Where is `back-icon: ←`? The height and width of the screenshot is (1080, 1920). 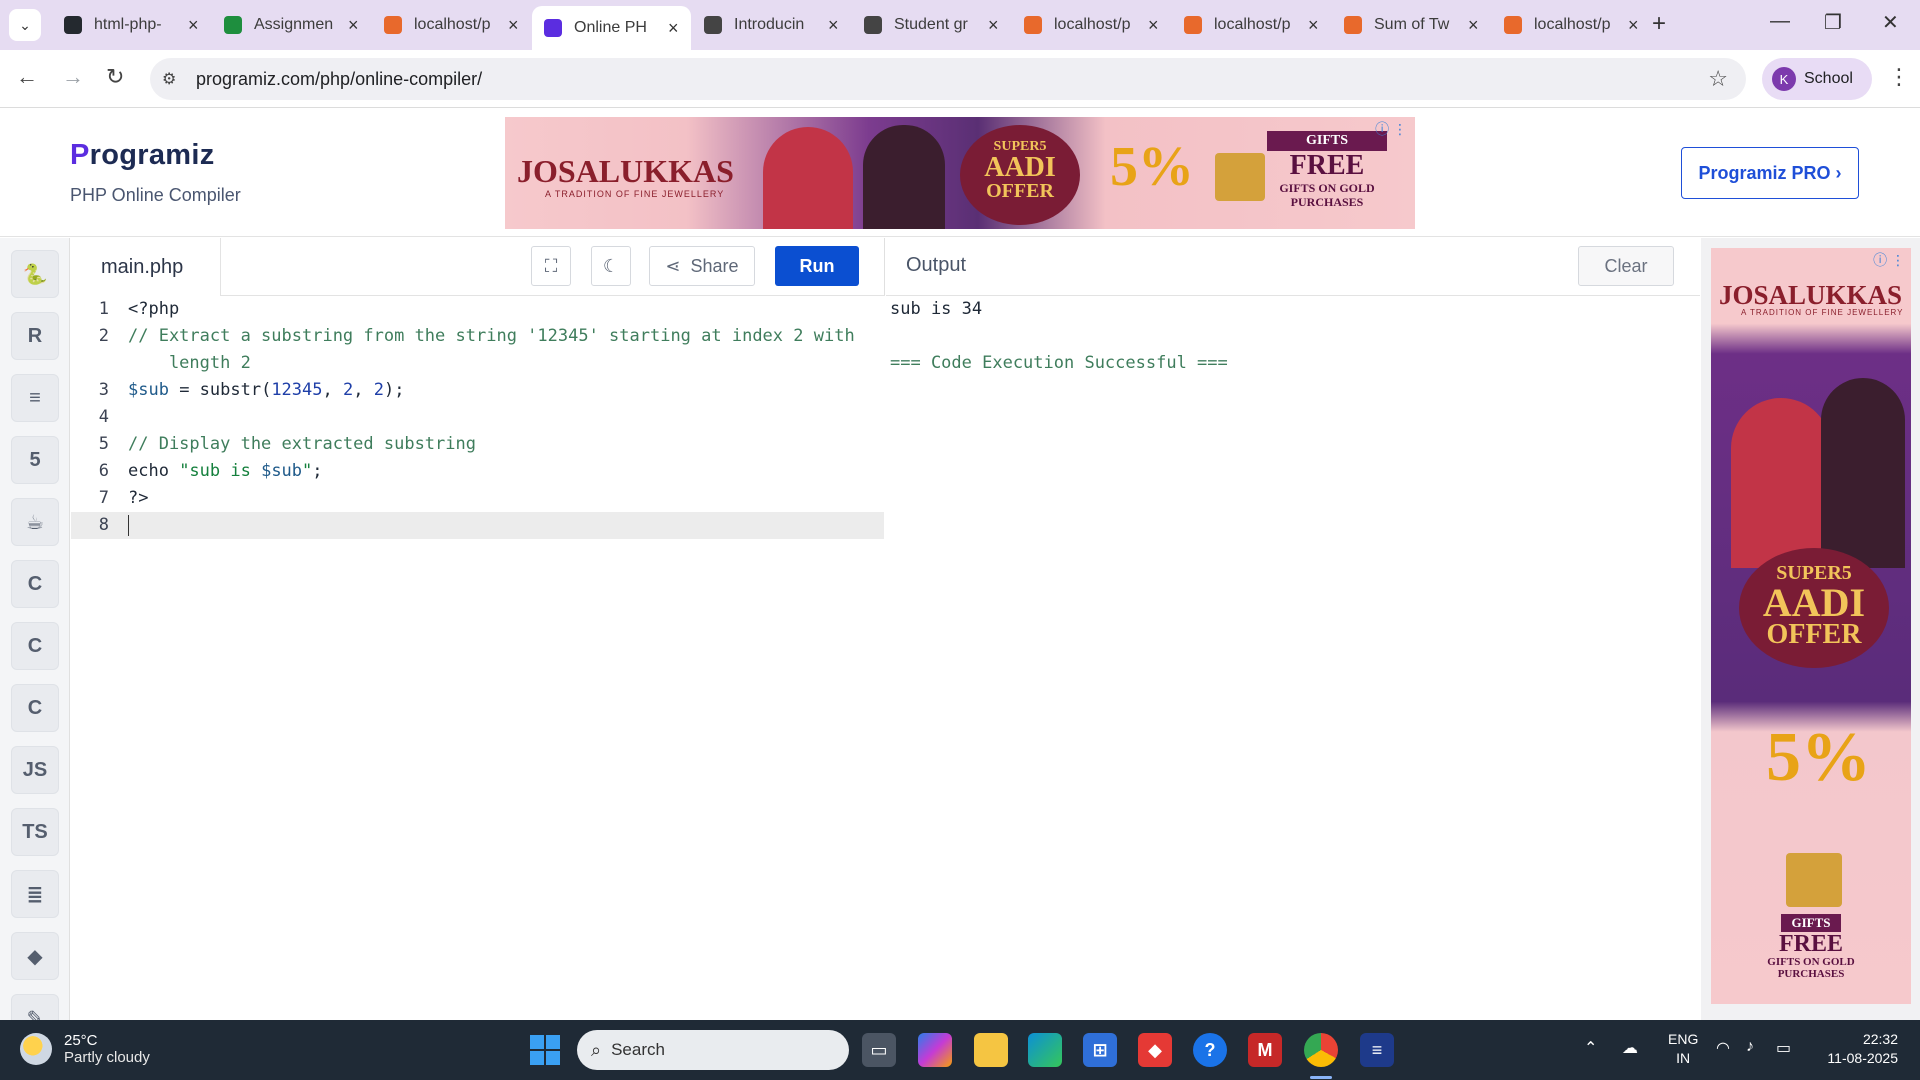 back-icon: ← is located at coordinates (27, 77).